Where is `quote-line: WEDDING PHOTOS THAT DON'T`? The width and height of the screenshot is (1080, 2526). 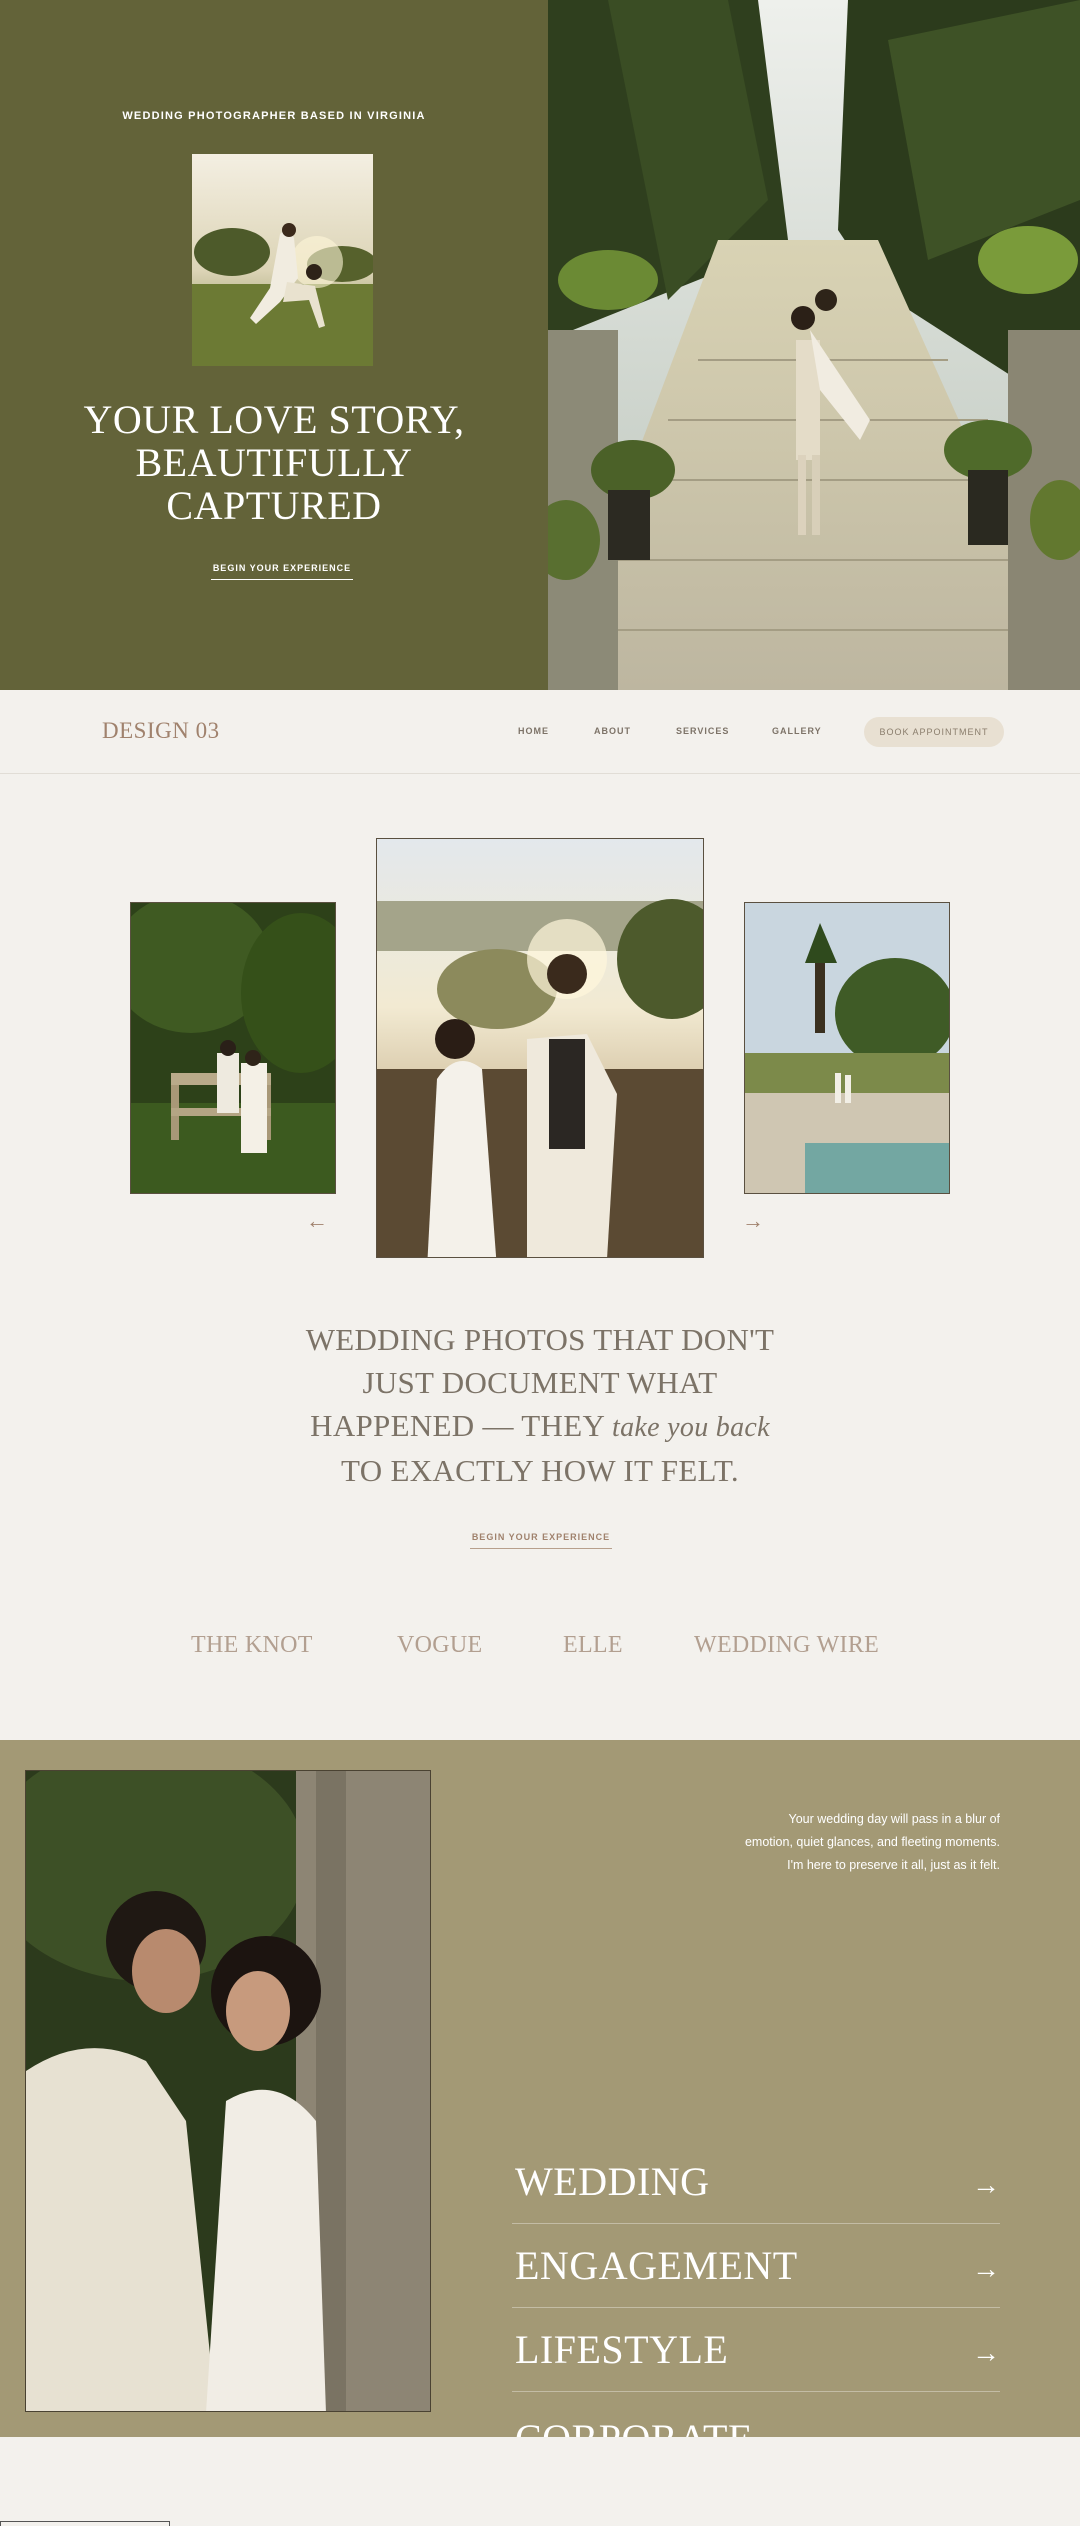 quote-line: WEDDING PHOTOS THAT DON'T is located at coordinates (540, 1339).